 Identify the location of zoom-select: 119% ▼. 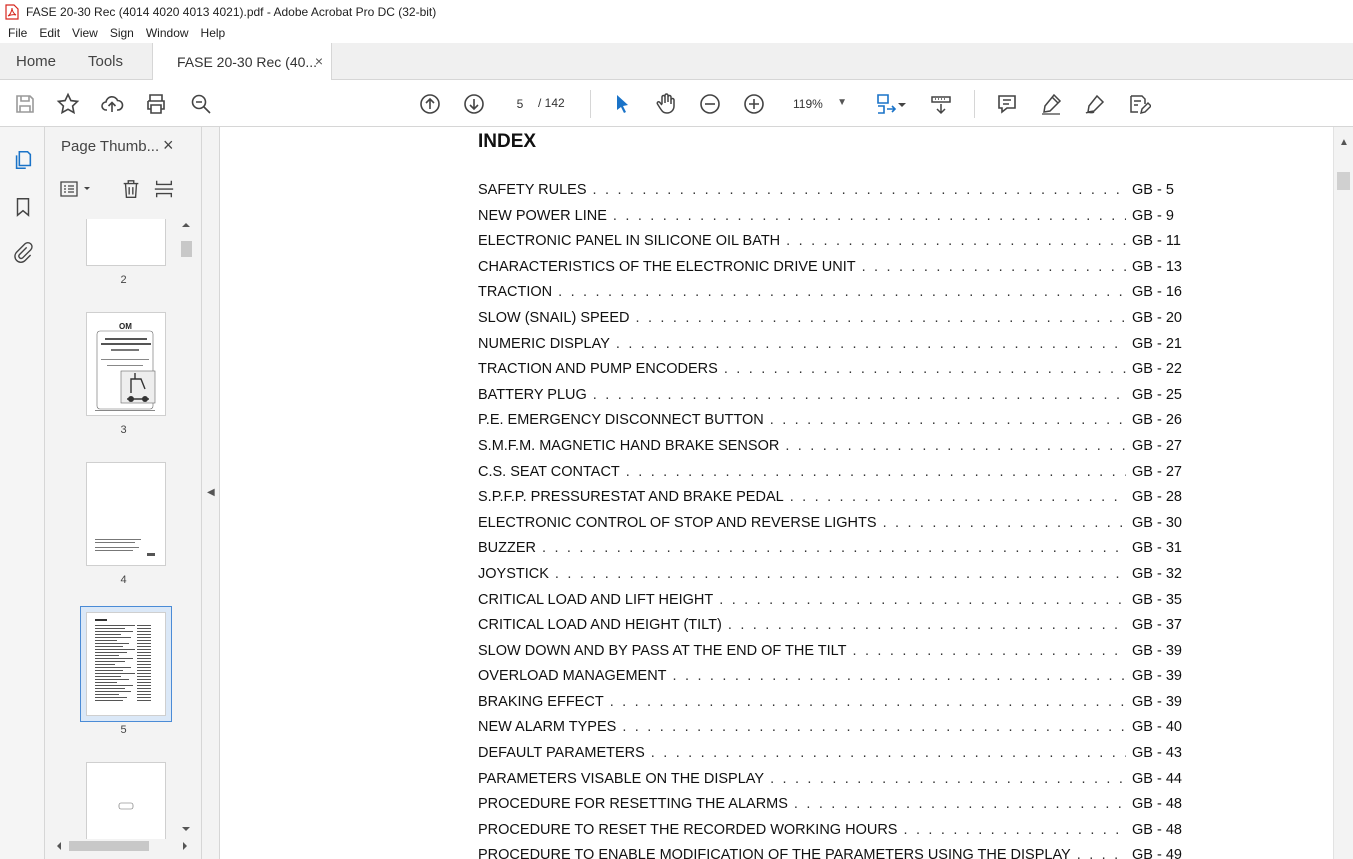
(819, 104).